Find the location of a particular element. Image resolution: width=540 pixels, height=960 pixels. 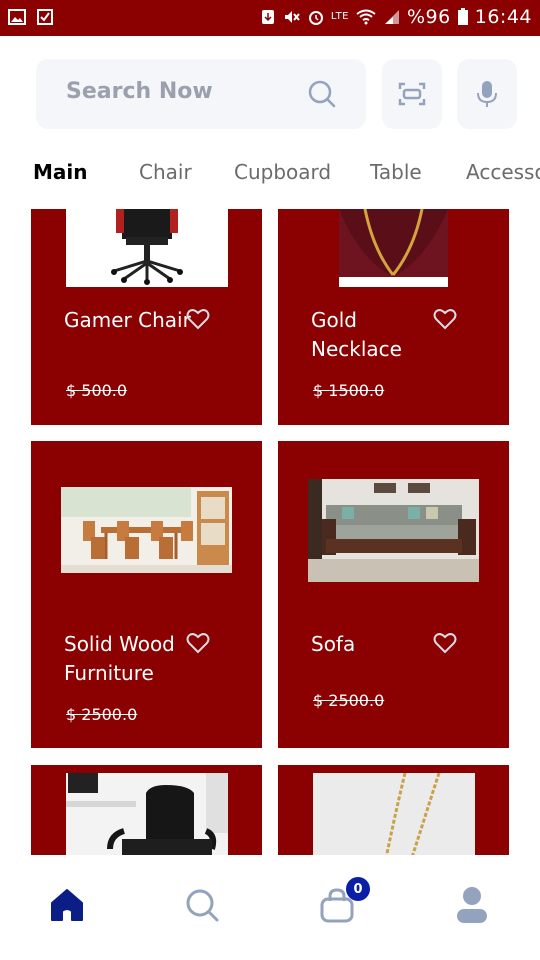

product-name: Sofa is located at coordinates (333, 644).